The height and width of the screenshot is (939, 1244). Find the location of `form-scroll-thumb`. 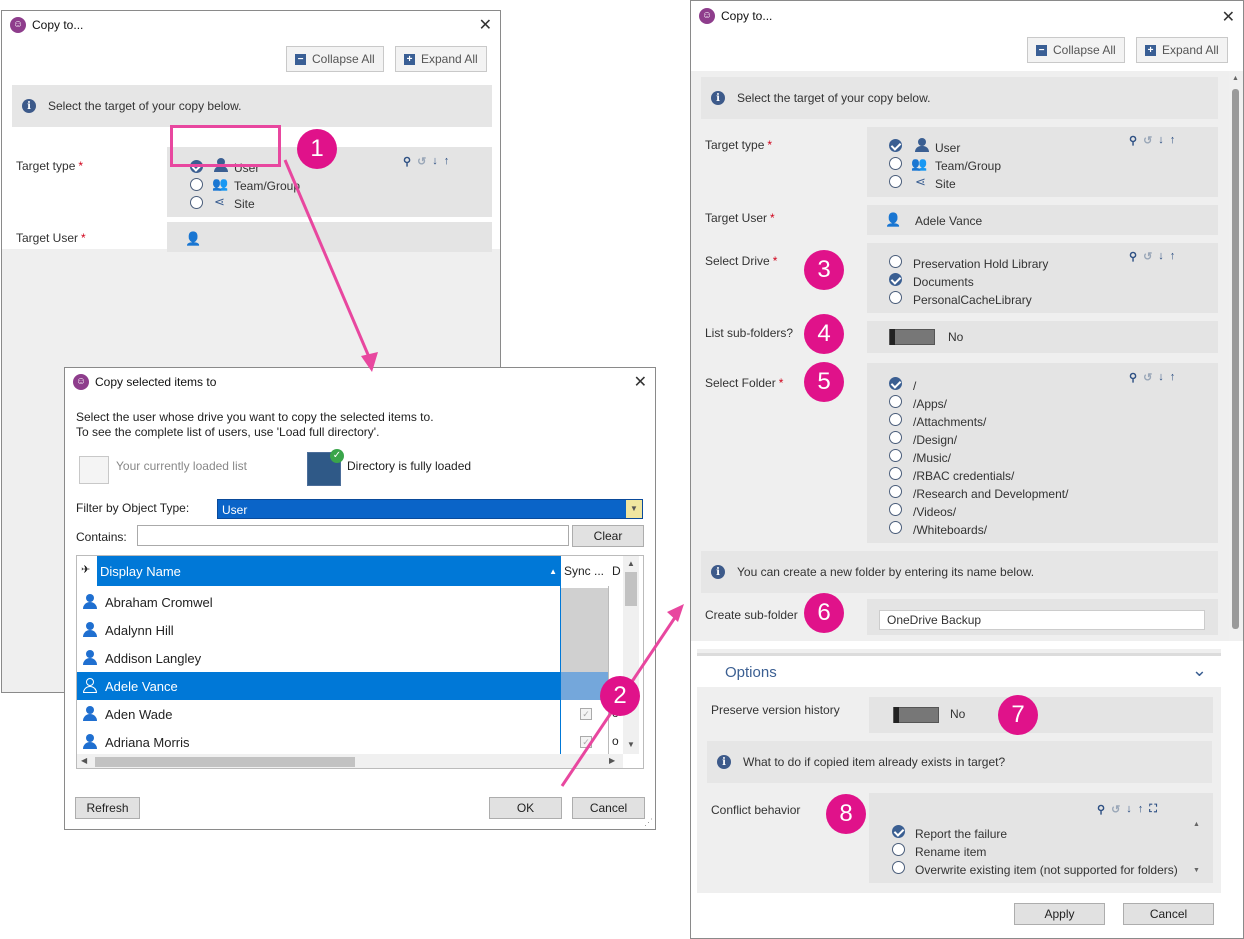

form-scroll-thumb is located at coordinates (1235, 359).